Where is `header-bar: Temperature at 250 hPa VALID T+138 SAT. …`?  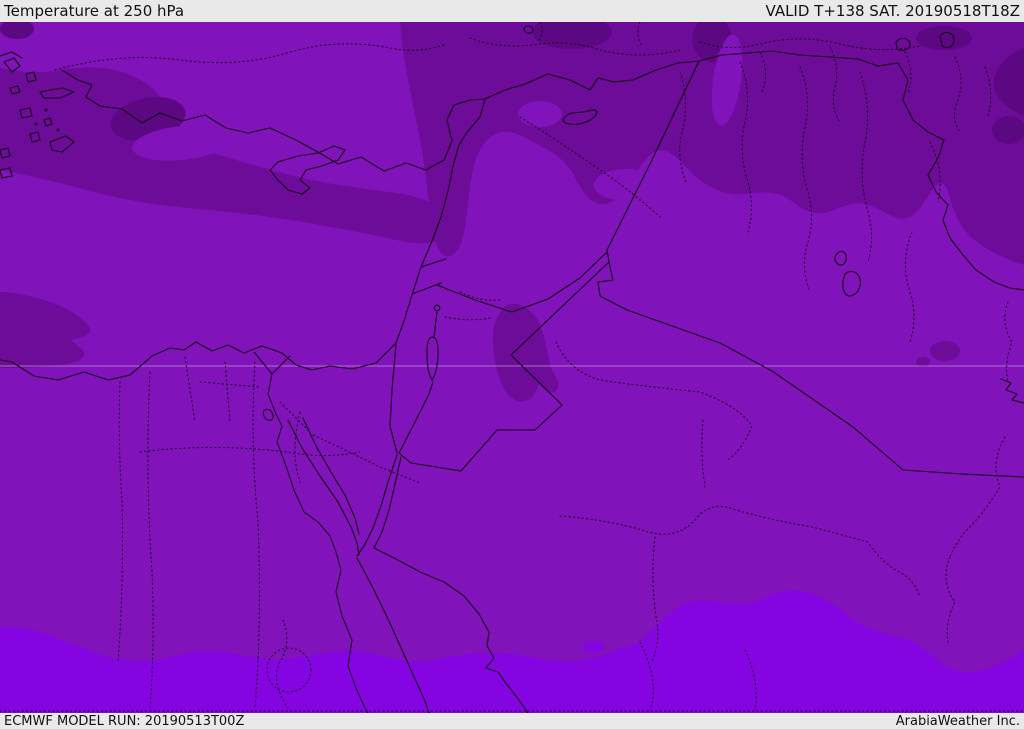 header-bar: Temperature at 250 hPa VALID T+138 SAT. … is located at coordinates (512, 11).